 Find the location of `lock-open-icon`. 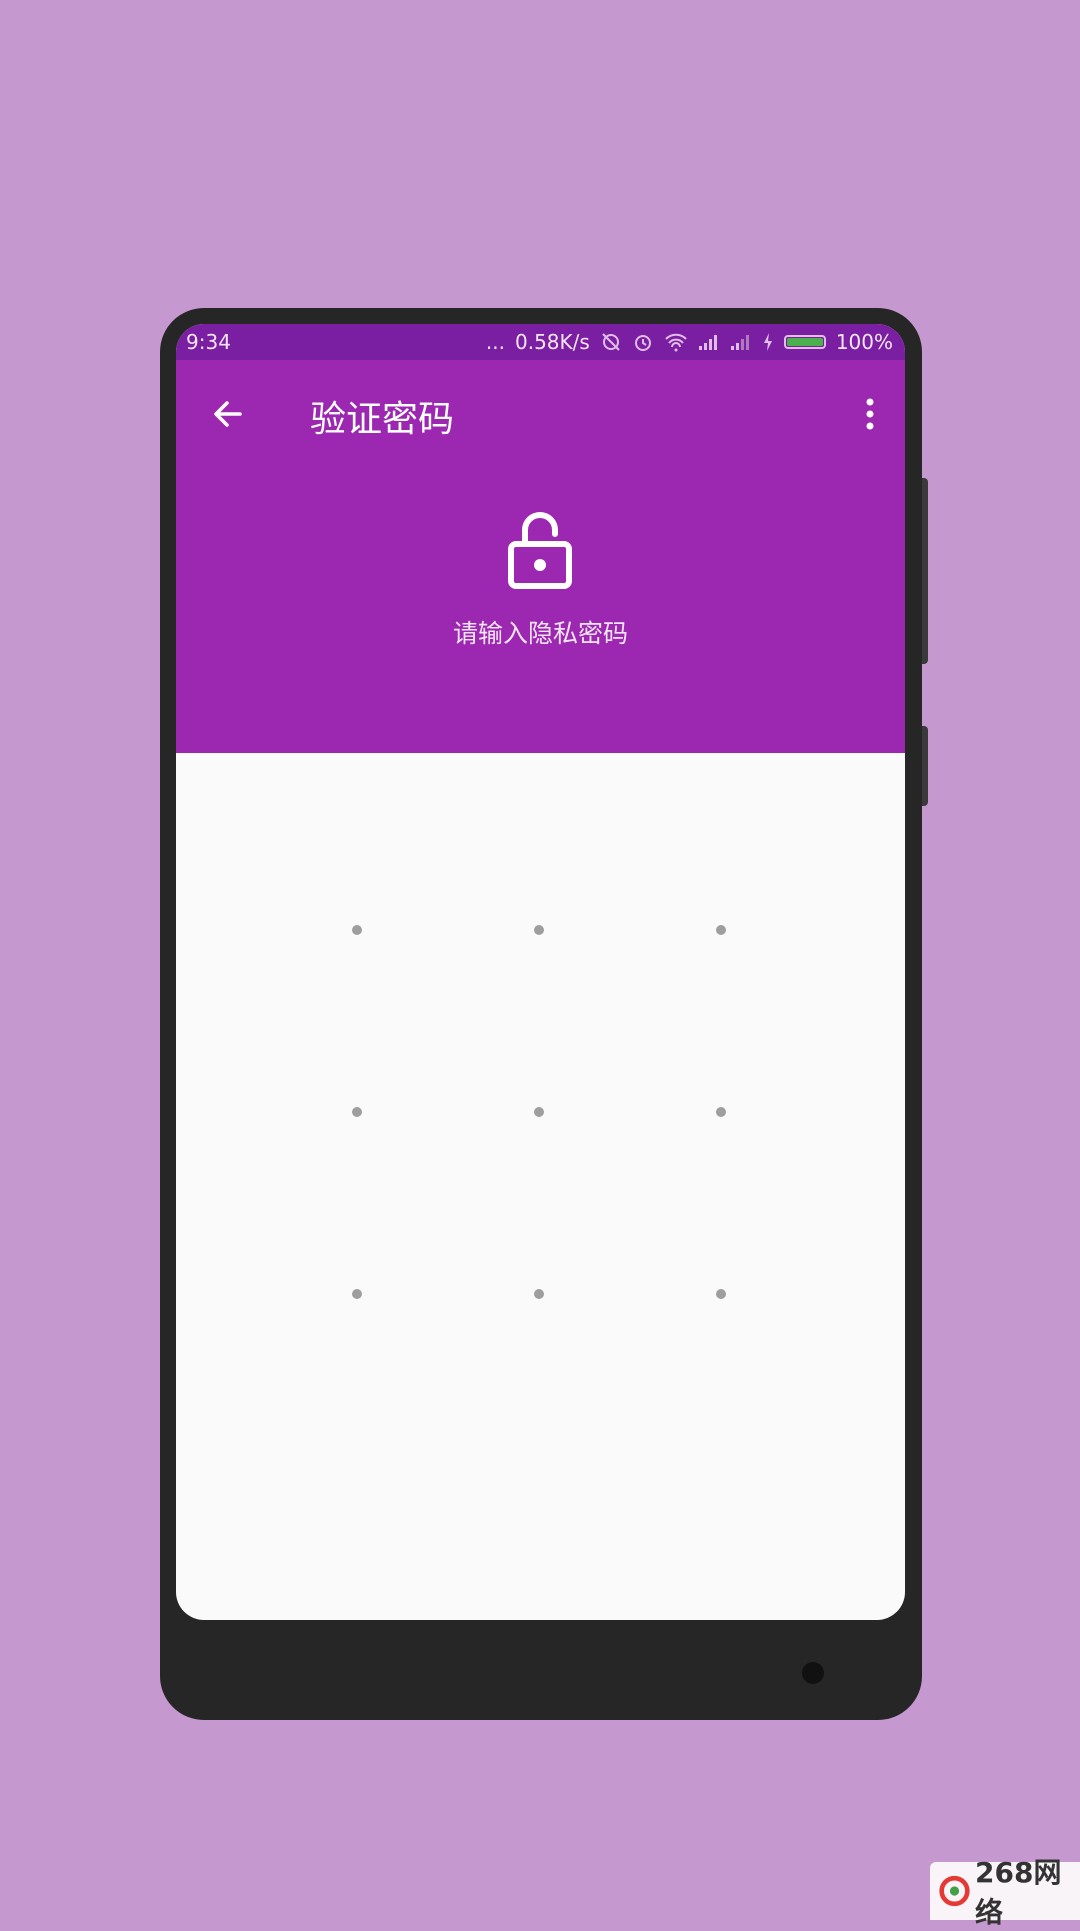

lock-open-icon is located at coordinates (540, 549).